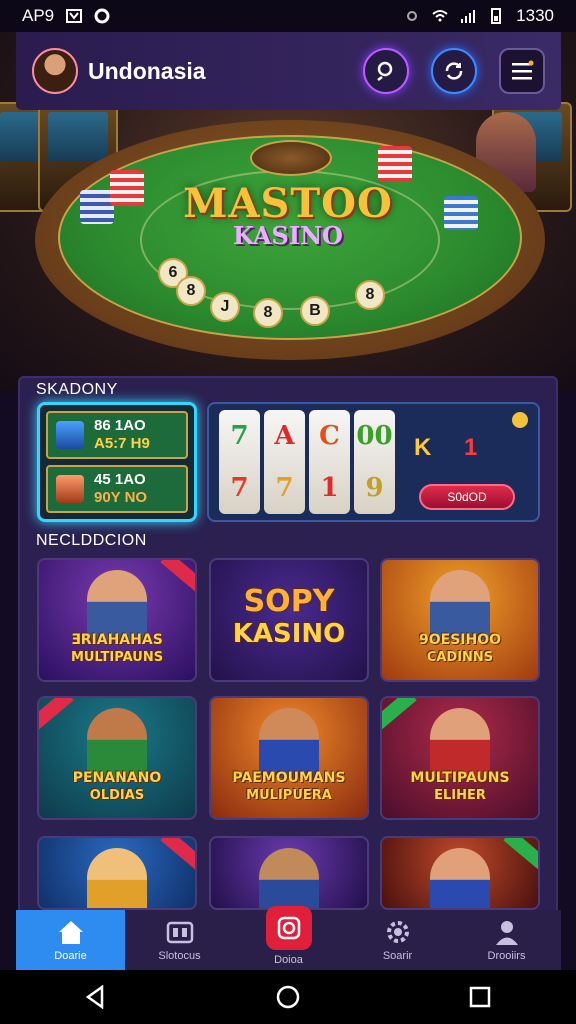 The height and width of the screenshot is (1024, 576). What do you see at coordinates (506, 956) in the screenshot?
I see `nav-label: Drooiirs` at bounding box center [506, 956].